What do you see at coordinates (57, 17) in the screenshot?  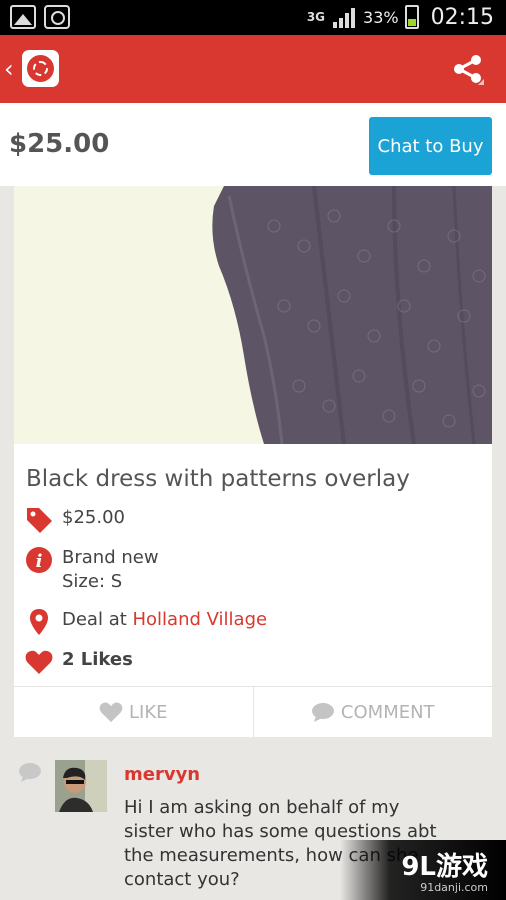 I see `camera-notification-icon` at bounding box center [57, 17].